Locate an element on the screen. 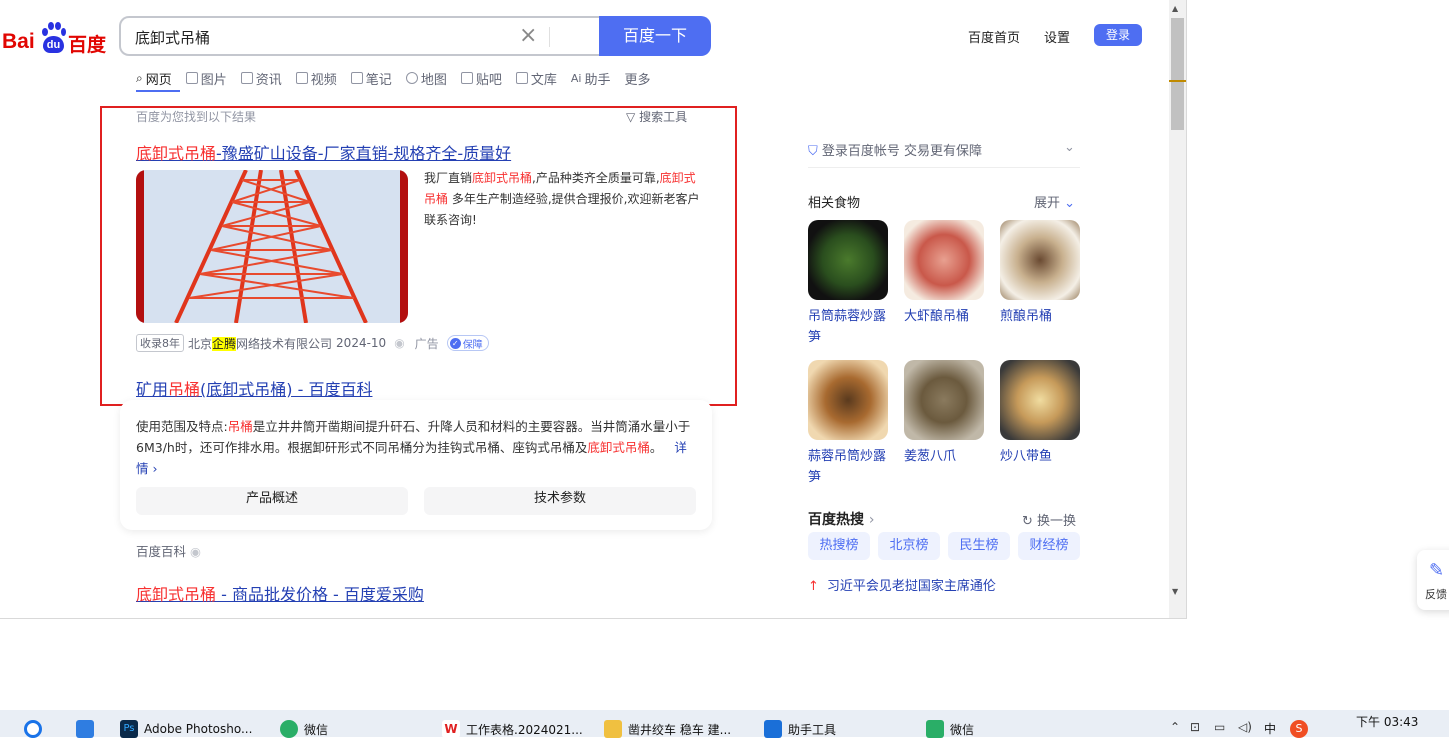  taskbar-wechat: 微信 is located at coordinates (304, 729).